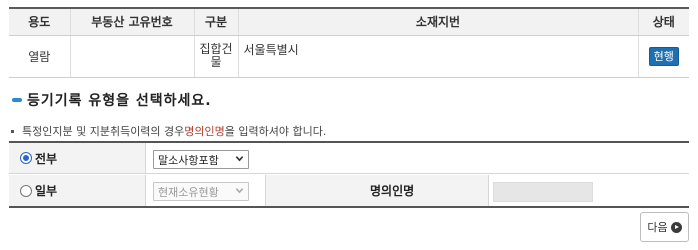  I want to click on partial-scope-value: 현재소유현황, so click(188, 192).